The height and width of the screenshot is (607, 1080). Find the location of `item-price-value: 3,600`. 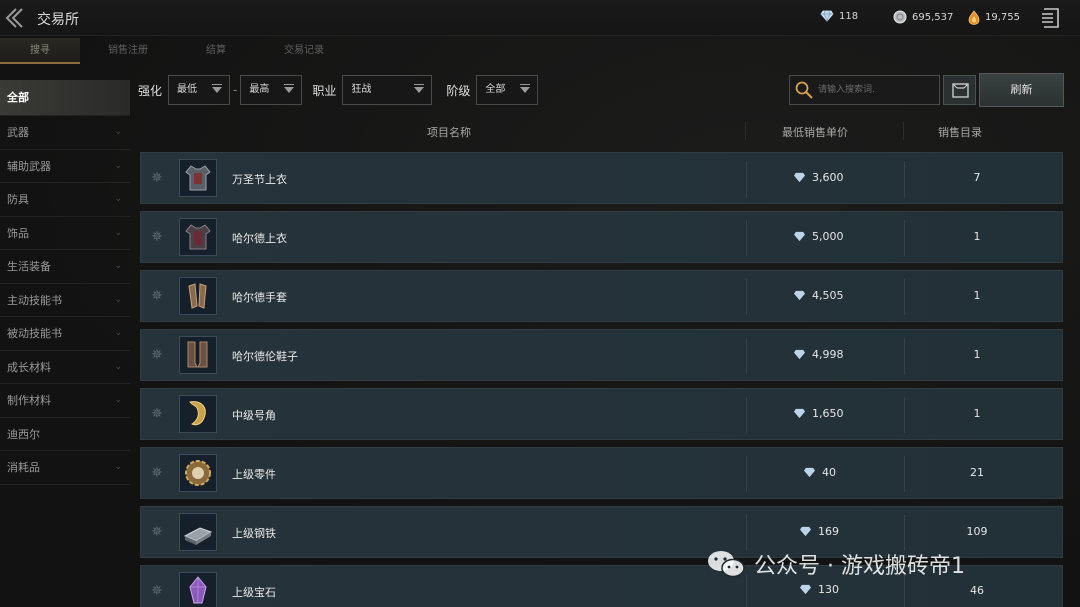

item-price-value: 3,600 is located at coordinates (828, 177).